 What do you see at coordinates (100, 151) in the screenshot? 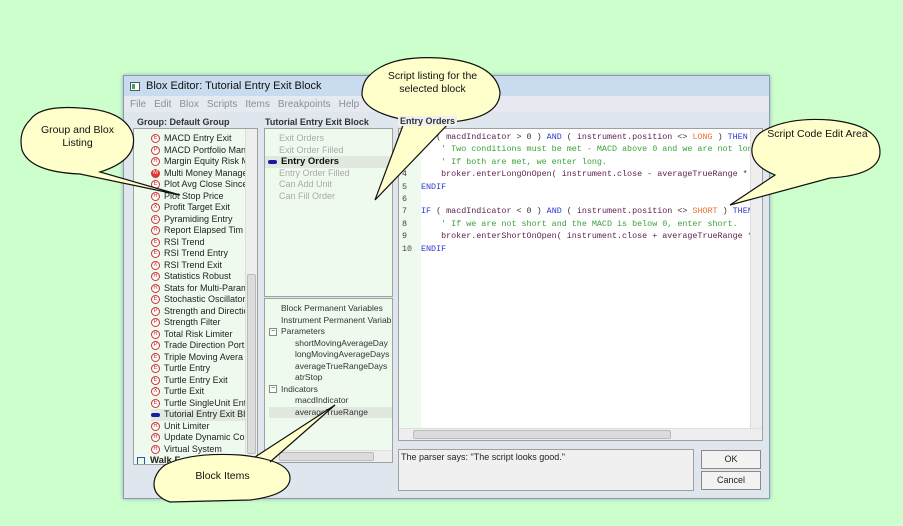
I see `callout-group` at bounding box center [100, 151].